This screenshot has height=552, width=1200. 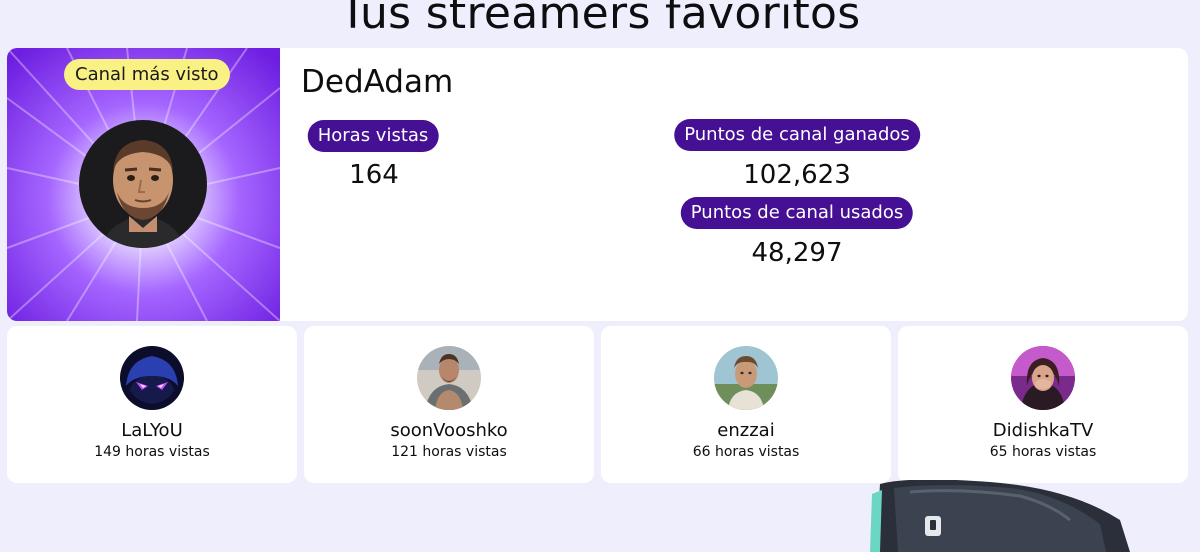 I want to click on featured-art-panel: Canal más visto, so click(x=143, y=184).